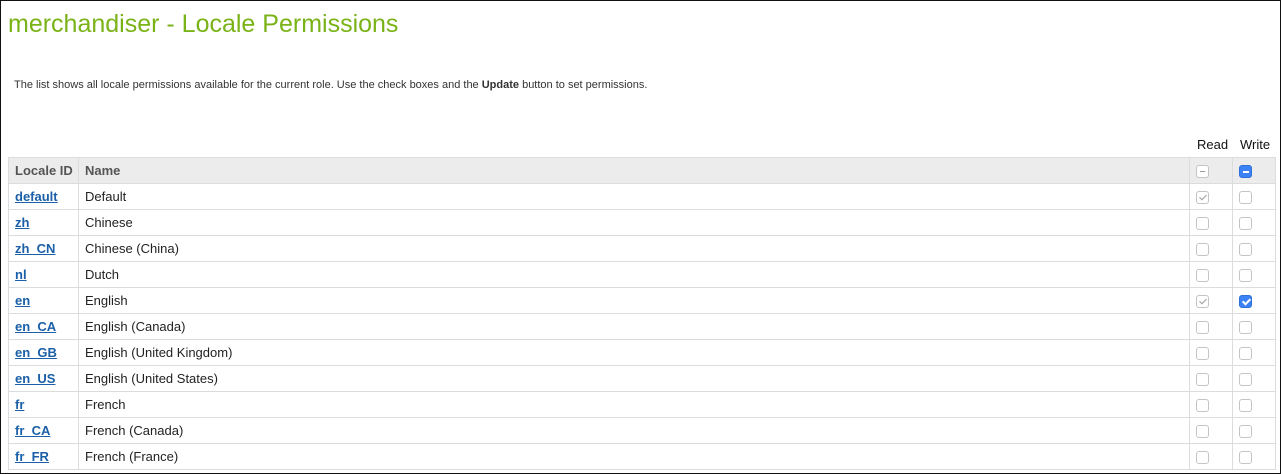 This screenshot has width=1281, height=474. I want to click on locale-id-link: zh_CN, so click(35, 248).